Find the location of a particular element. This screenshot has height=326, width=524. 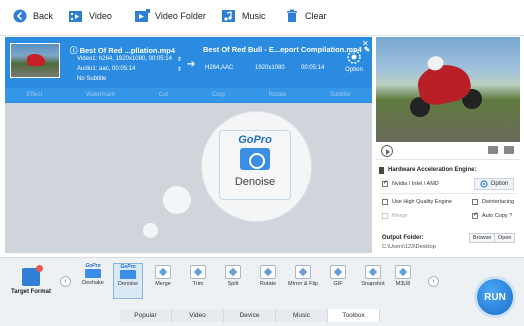

divider is located at coordinates (448, 193).